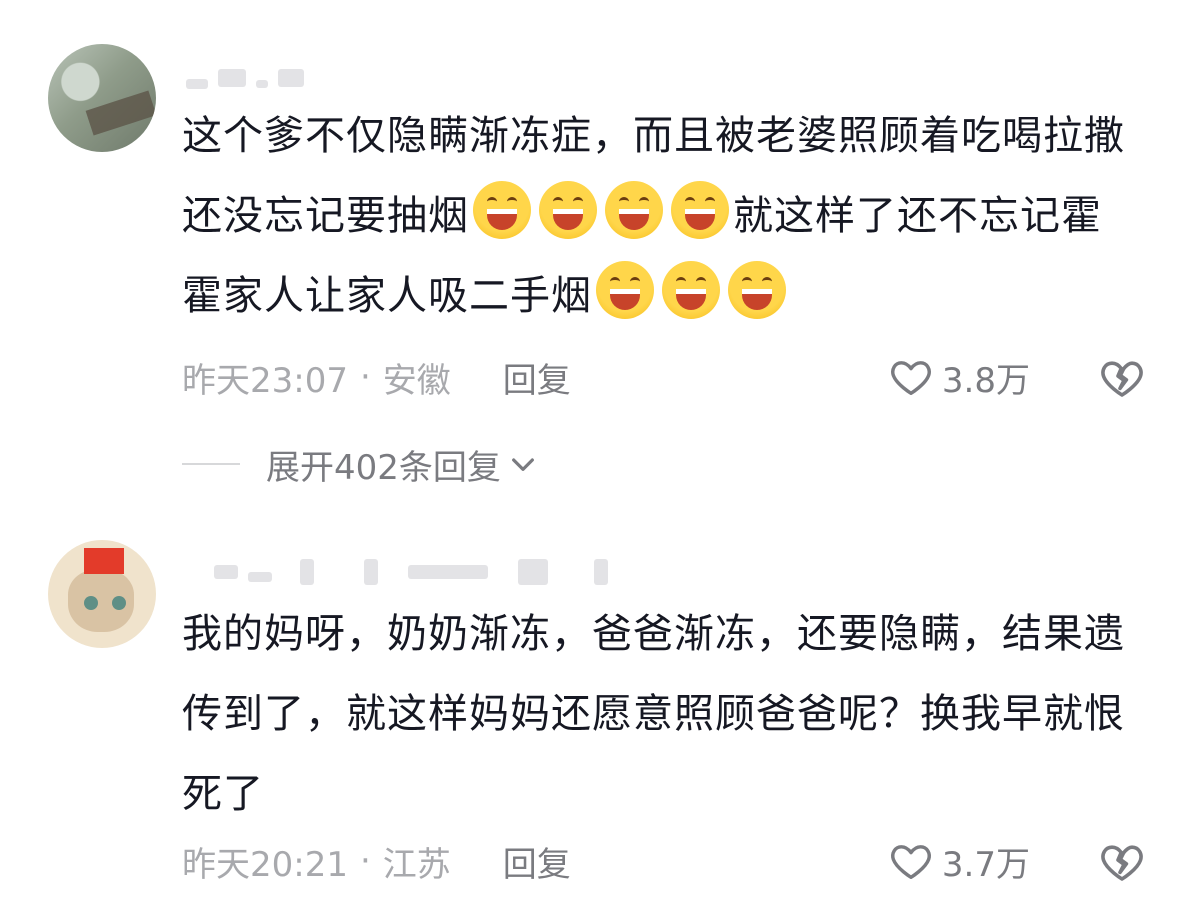  Describe the element at coordinates (985, 864) in the screenshot. I see `like-count: 3.7万` at that location.